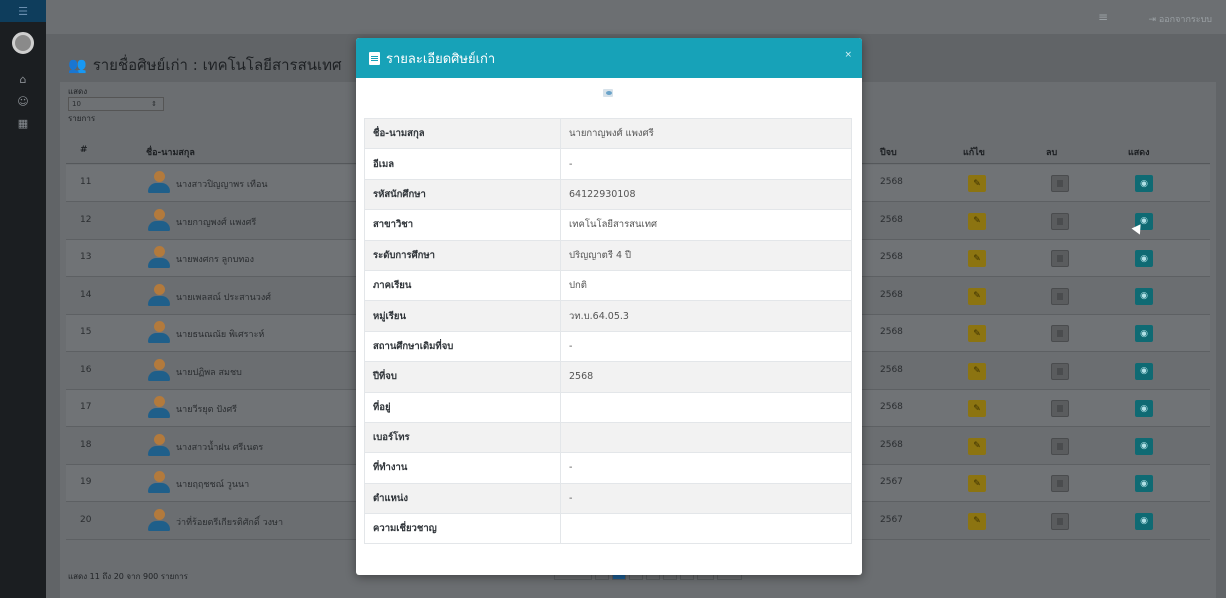  Describe the element at coordinates (608, 255) in the screenshot. I see `detail-row: ระดับการศึกษา ปริญญาตรี 4 ปี` at that location.